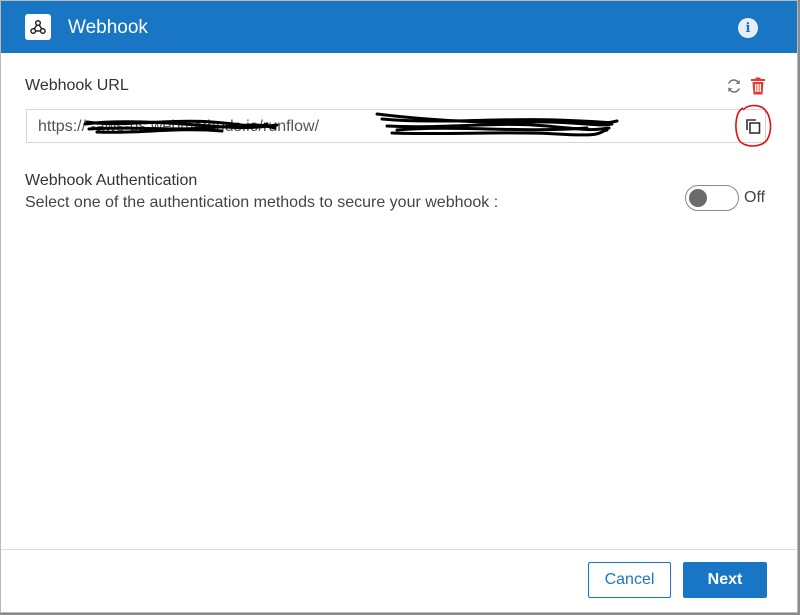  What do you see at coordinates (396, 126) in the screenshot?
I see `webhook-url-field: https:// -aws-us.webmethods.io/runflow/` at bounding box center [396, 126].